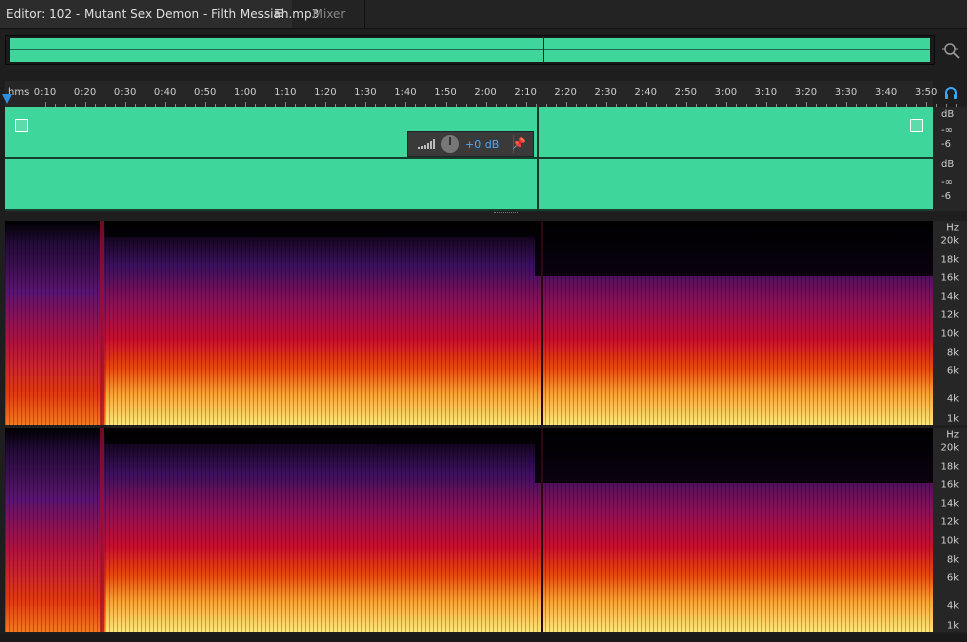  I want to click on tab-mixer-label: Mixer, so click(329, 14).